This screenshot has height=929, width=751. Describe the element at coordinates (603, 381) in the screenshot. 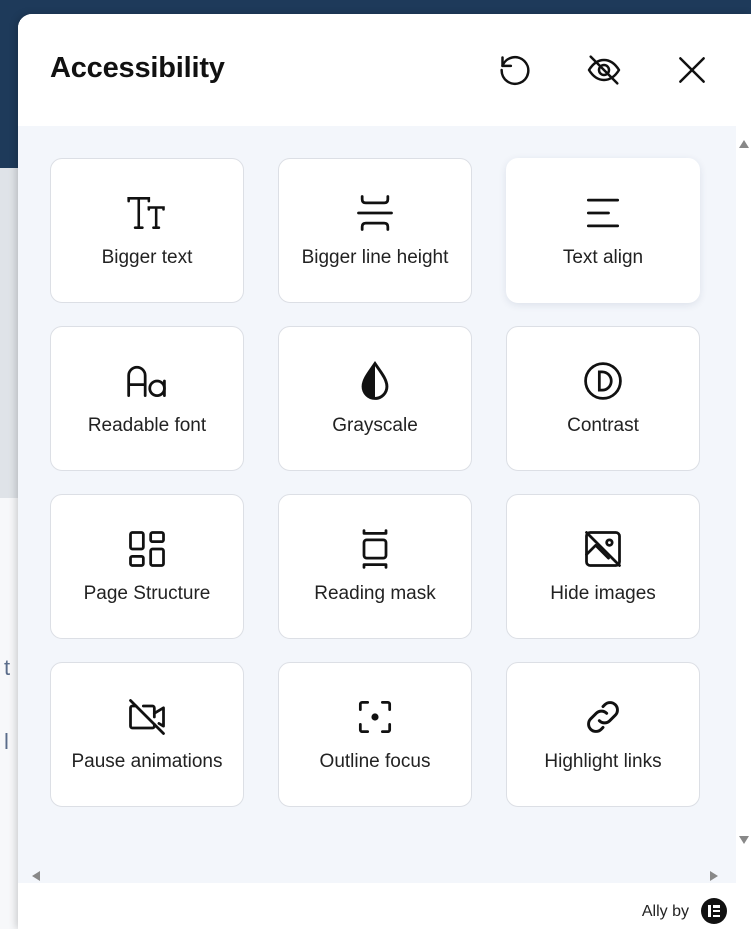

I see `contrast-icon` at that location.